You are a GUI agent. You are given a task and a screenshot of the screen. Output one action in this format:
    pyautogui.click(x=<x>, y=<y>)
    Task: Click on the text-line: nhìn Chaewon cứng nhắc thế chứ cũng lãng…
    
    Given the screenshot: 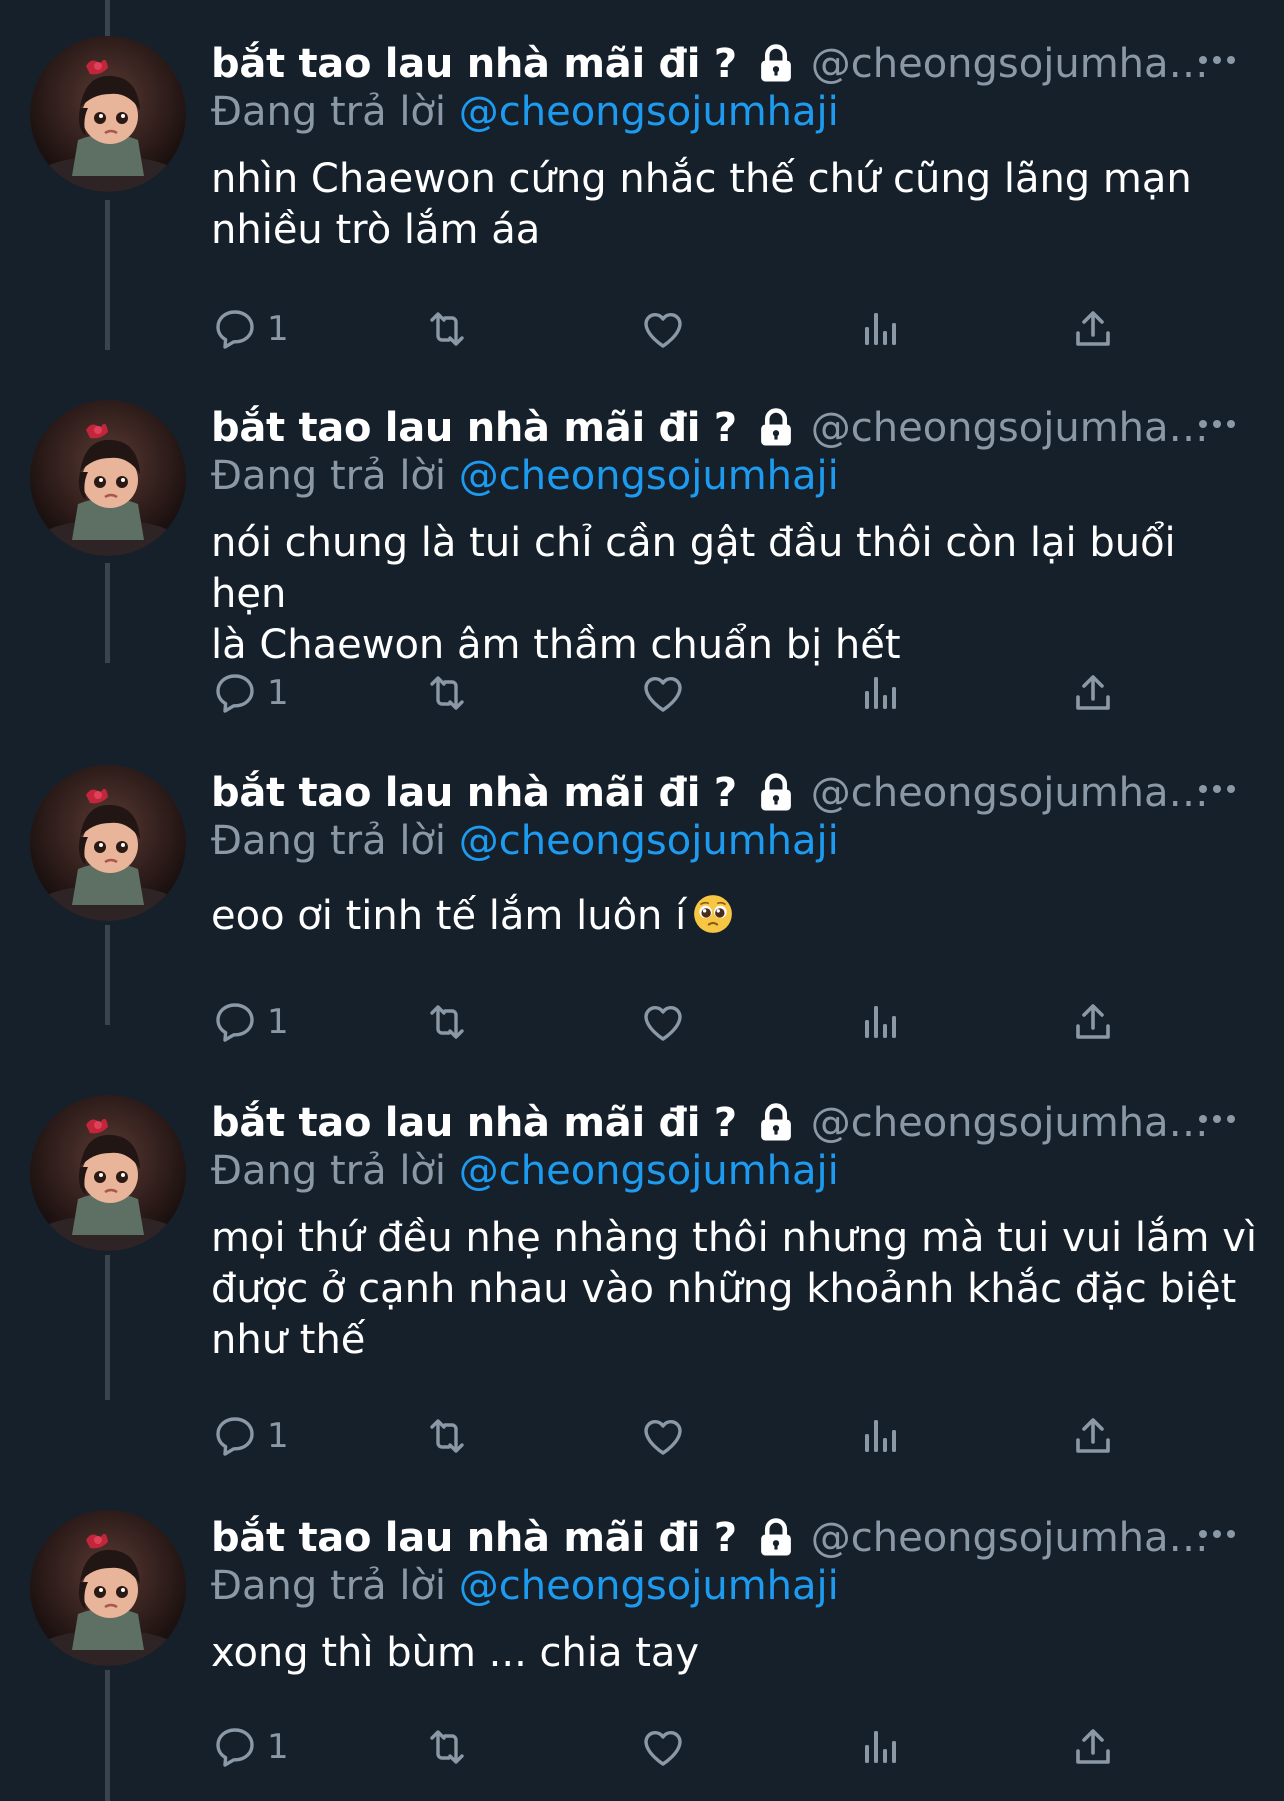 What is the action you would take?
    pyautogui.click(x=701, y=179)
    